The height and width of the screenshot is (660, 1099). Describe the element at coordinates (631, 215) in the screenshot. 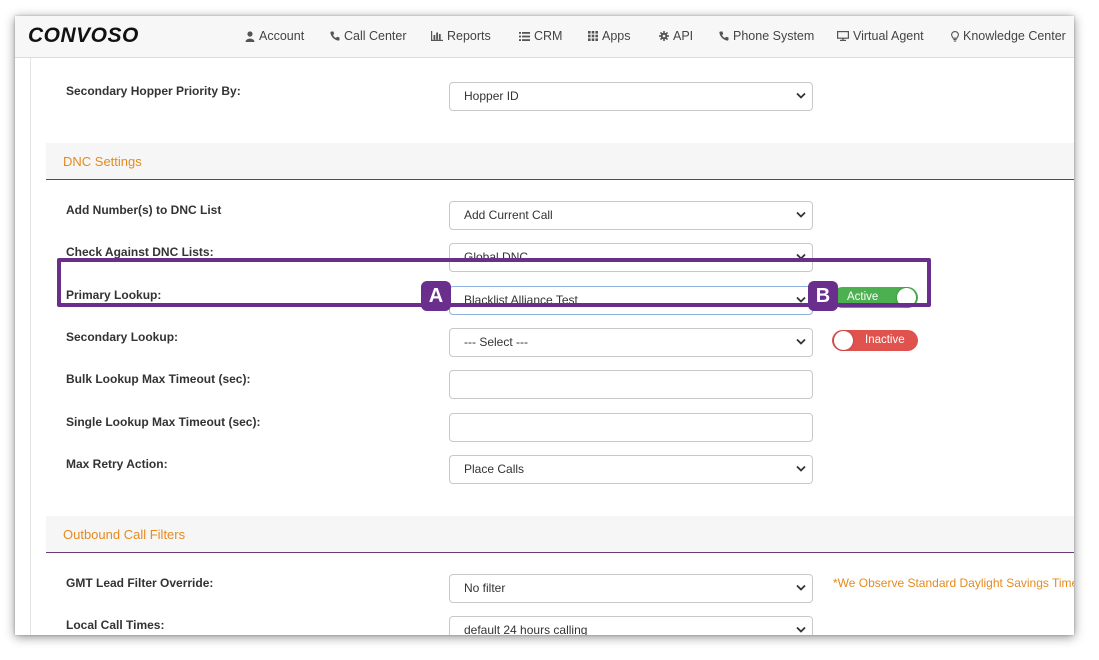

I see `add-to-dnc-select: Add Current Call` at that location.